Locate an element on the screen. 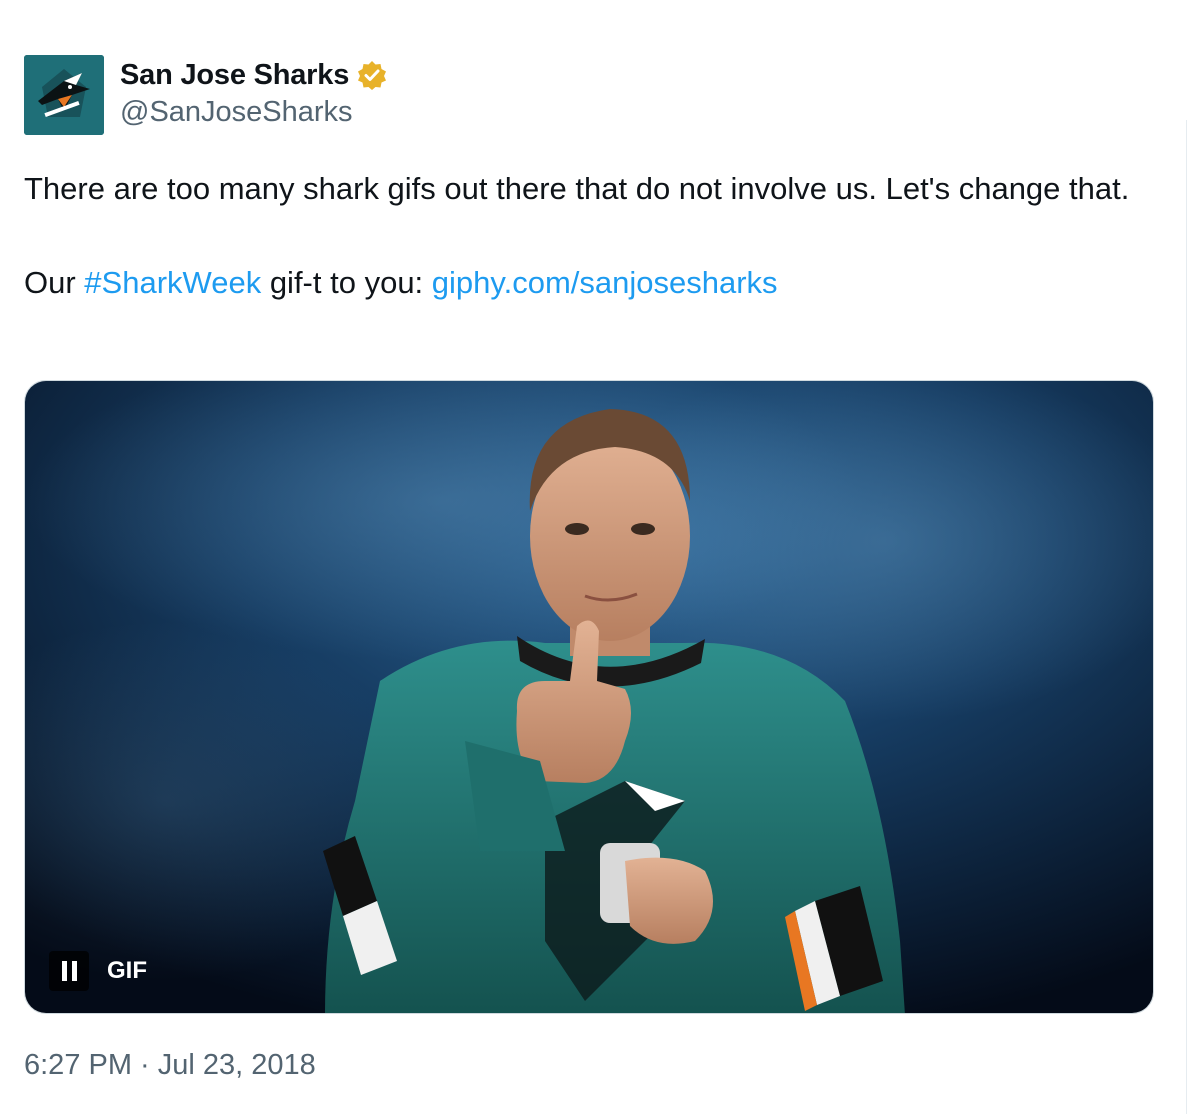 The image size is (1189, 1114). pause-icon is located at coordinates (69, 971).